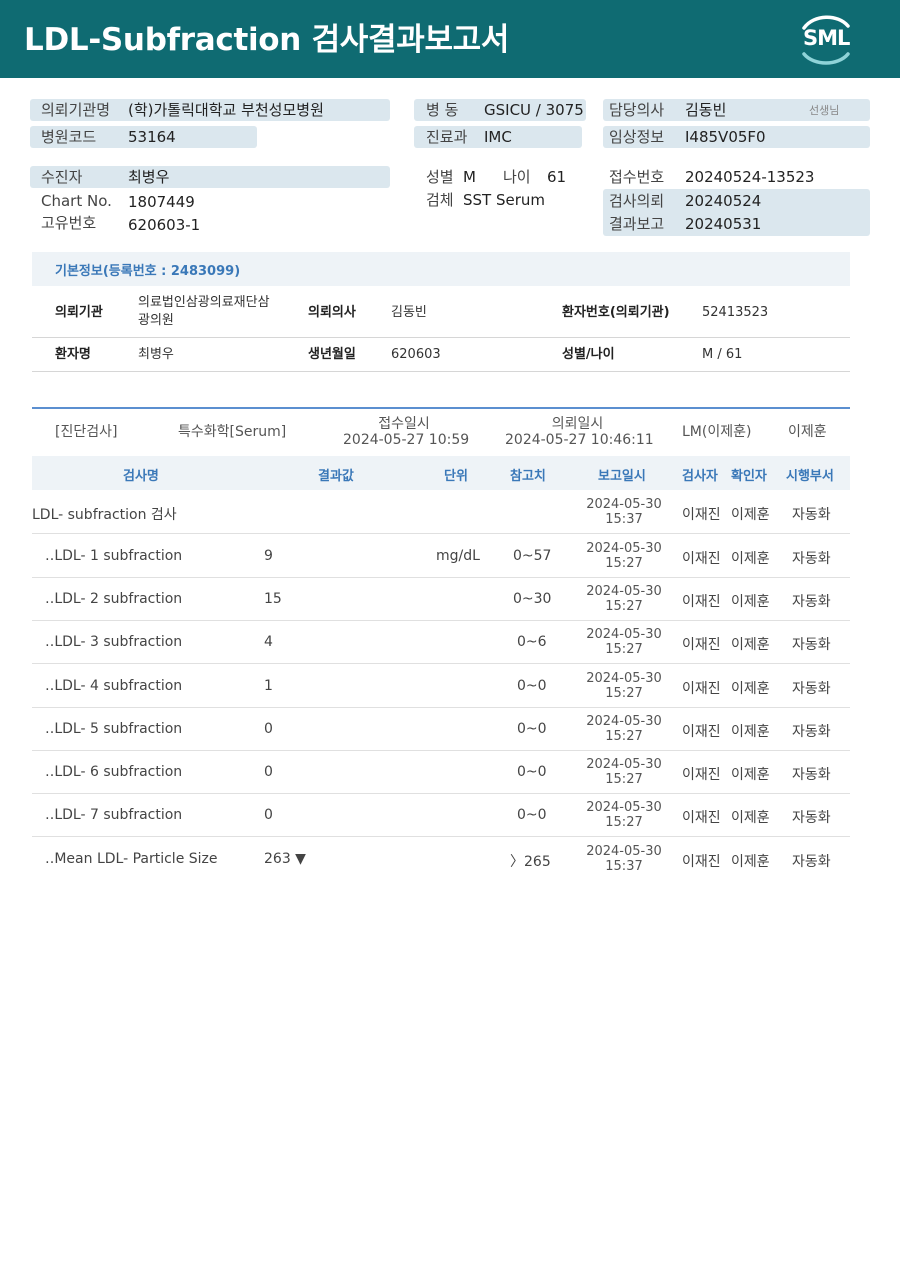  Describe the element at coordinates (332, 312) in the screenshot. I see `ref-doctor-label: 의뢰의사` at that location.